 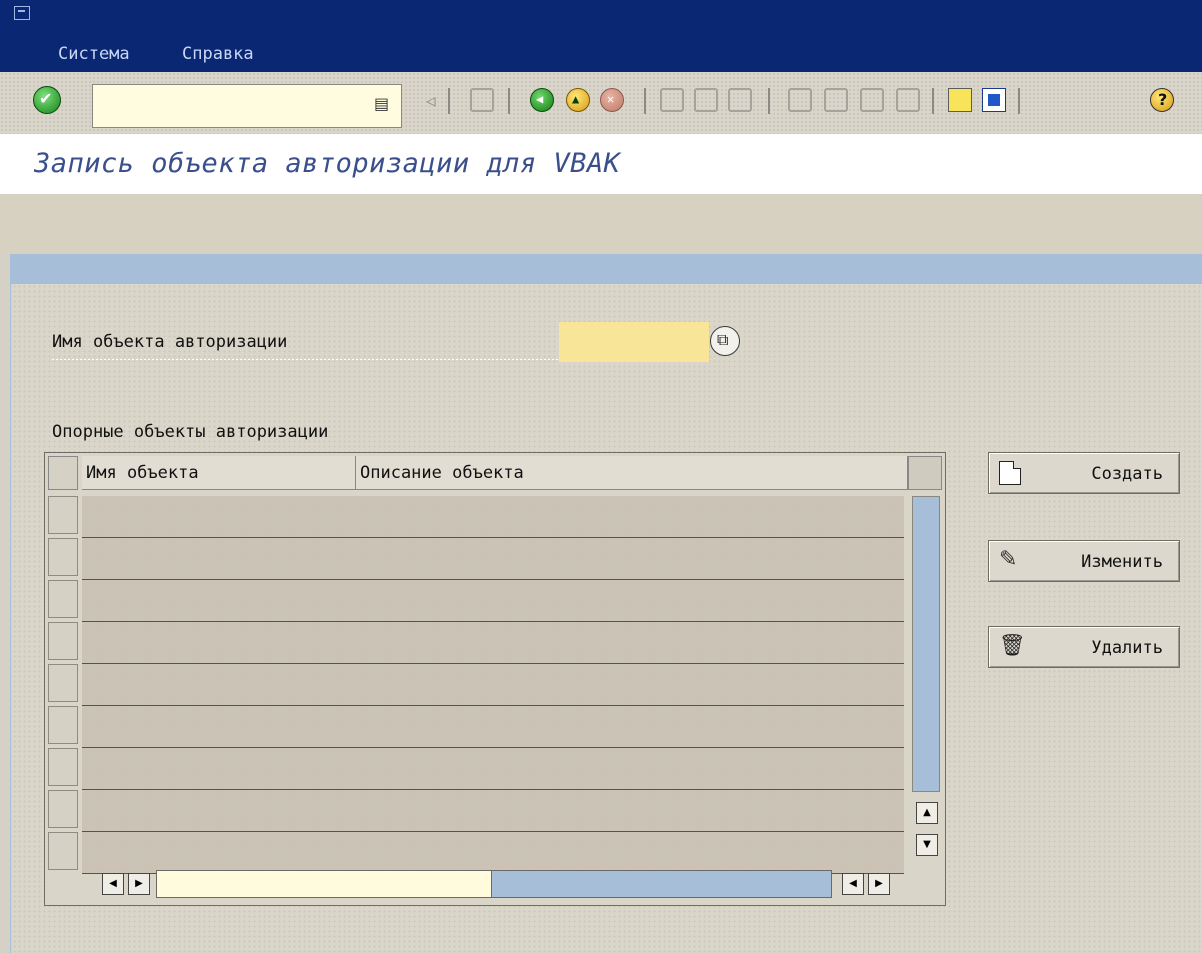 What do you see at coordinates (960, 100) in the screenshot?
I see `new-session-icon` at bounding box center [960, 100].